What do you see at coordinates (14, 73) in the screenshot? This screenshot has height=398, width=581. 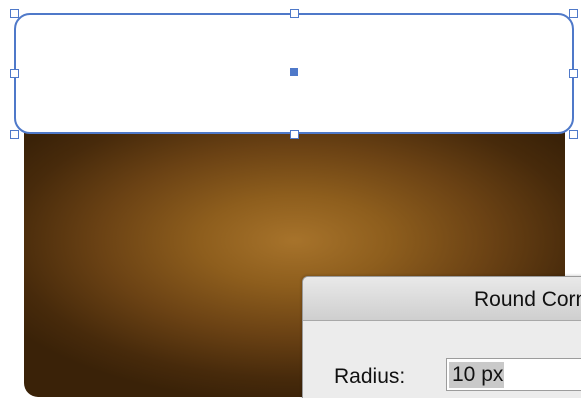 I see `selection-handle-left` at bounding box center [14, 73].